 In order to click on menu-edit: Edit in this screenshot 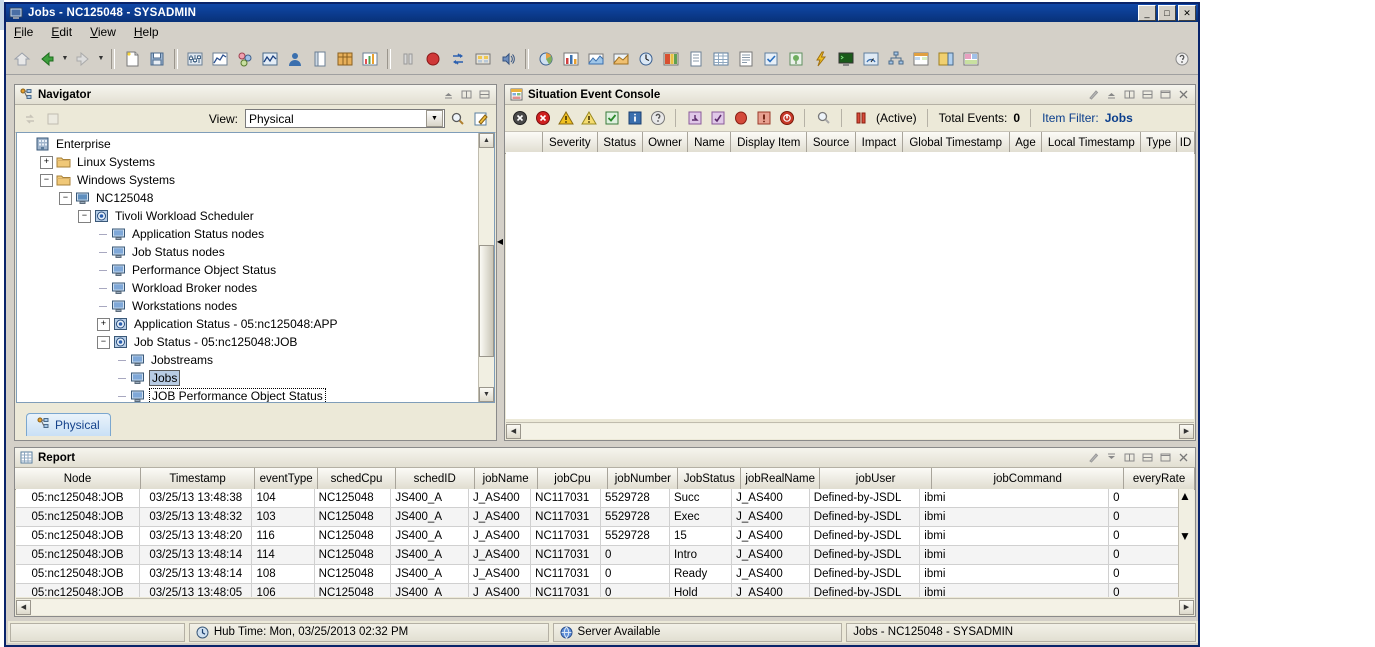, I will do `click(61, 32)`.